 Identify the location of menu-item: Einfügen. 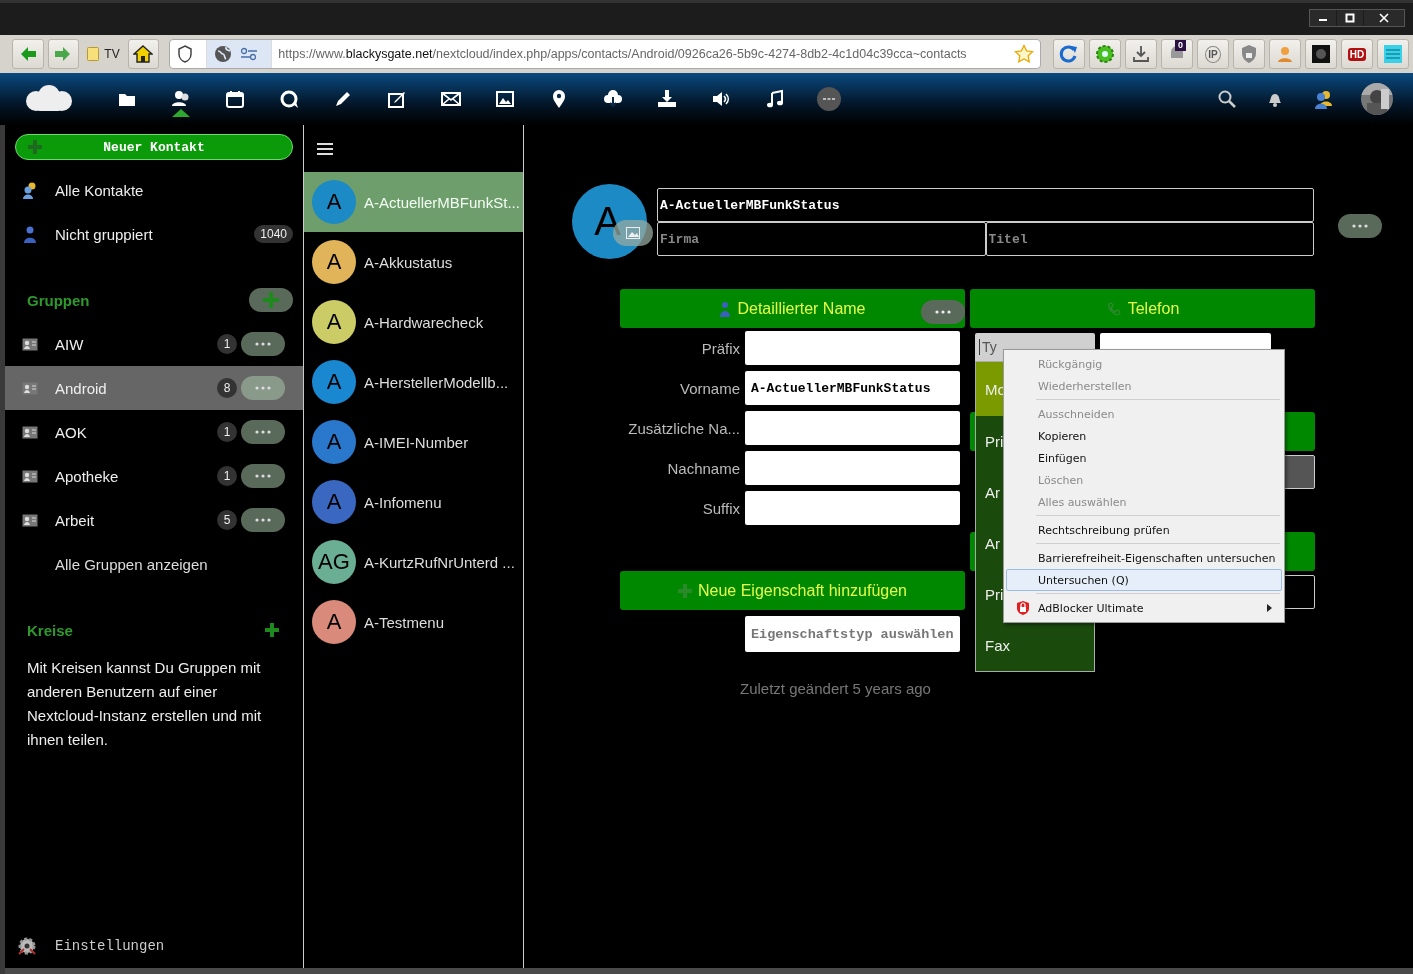
(1144, 458).